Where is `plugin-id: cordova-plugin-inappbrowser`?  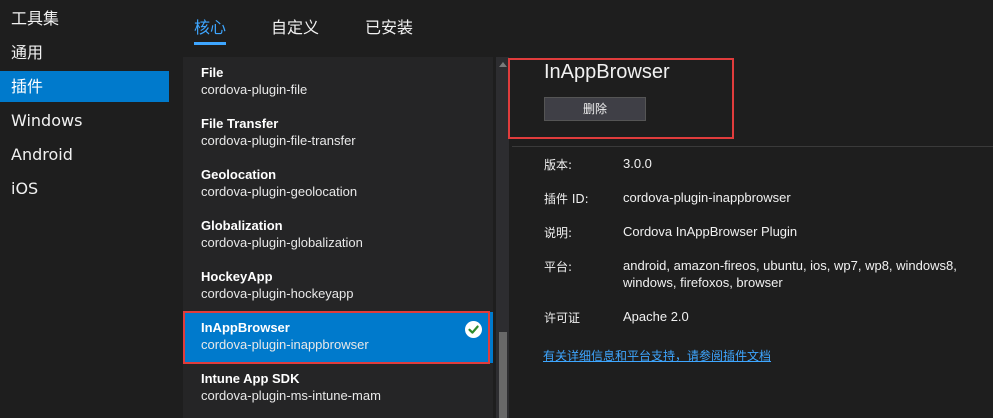
plugin-id: cordova-plugin-inappbrowser is located at coordinates (285, 344).